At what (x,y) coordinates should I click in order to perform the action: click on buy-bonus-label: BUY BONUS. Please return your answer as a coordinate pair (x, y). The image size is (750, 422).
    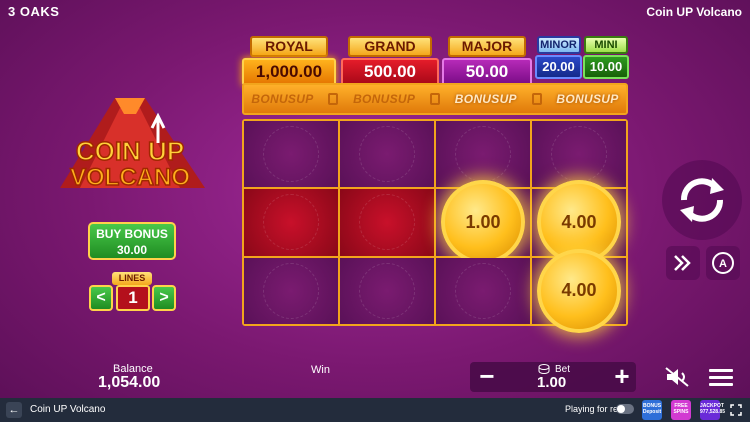
    Looking at the image, I should click on (132, 234).